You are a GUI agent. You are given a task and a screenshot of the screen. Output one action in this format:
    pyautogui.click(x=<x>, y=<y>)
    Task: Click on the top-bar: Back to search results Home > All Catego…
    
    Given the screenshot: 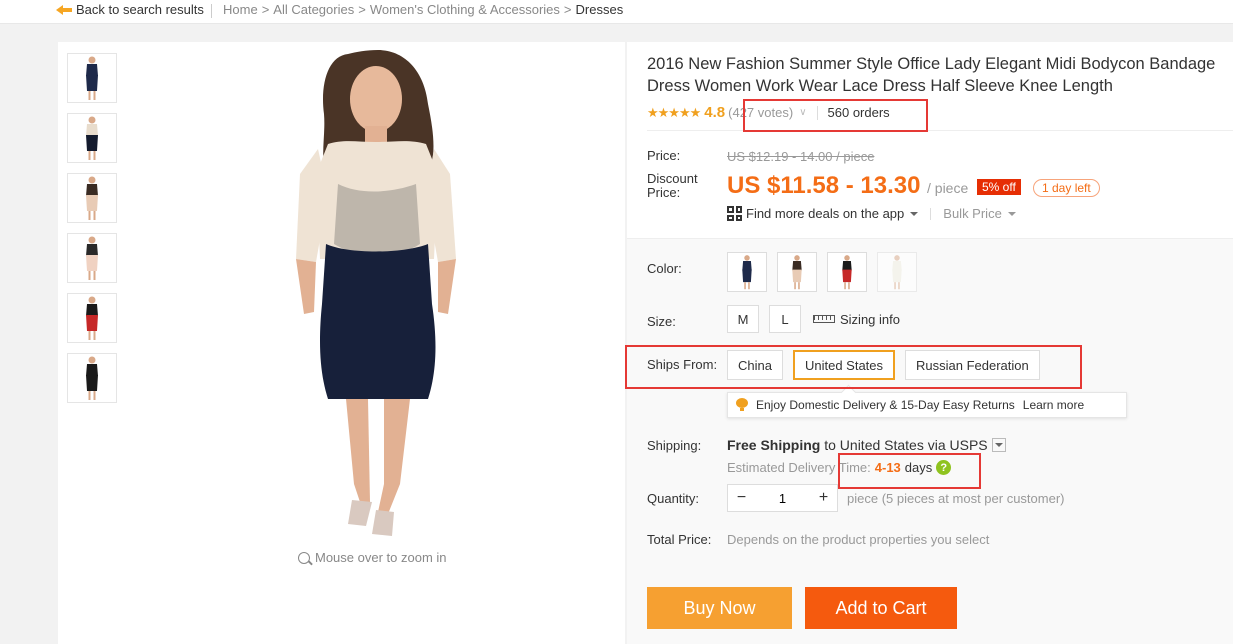 What is the action you would take?
    pyautogui.click(x=616, y=12)
    